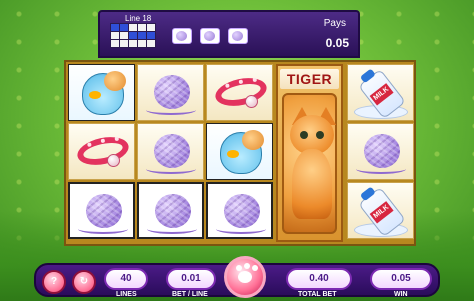 This screenshot has width=474, height=301. I want to click on line-label: Line 18, so click(138, 18).